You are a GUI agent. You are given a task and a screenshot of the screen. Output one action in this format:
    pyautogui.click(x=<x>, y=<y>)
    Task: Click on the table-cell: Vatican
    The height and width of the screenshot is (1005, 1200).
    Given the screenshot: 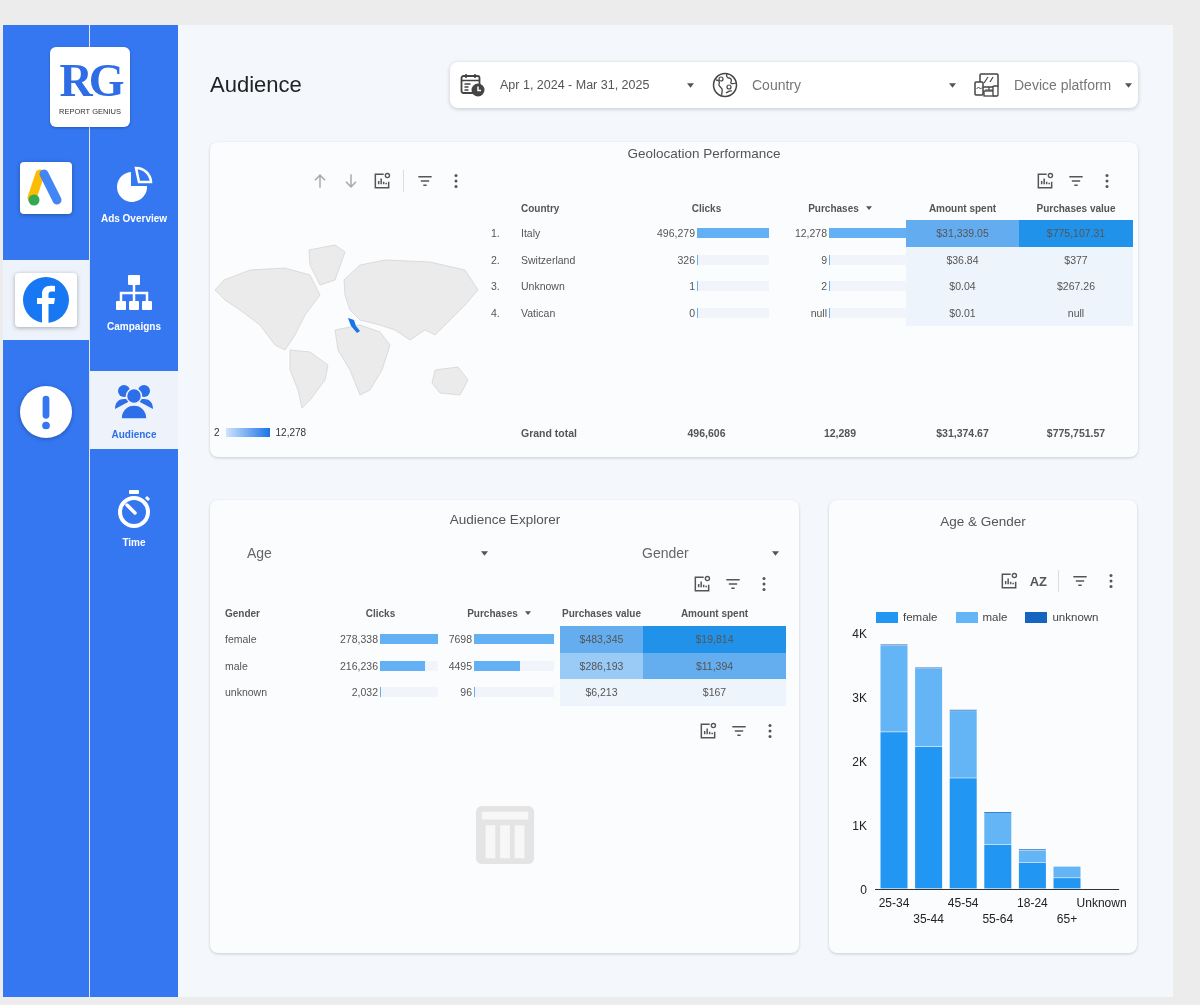 What is the action you would take?
    pyautogui.click(x=538, y=312)
    